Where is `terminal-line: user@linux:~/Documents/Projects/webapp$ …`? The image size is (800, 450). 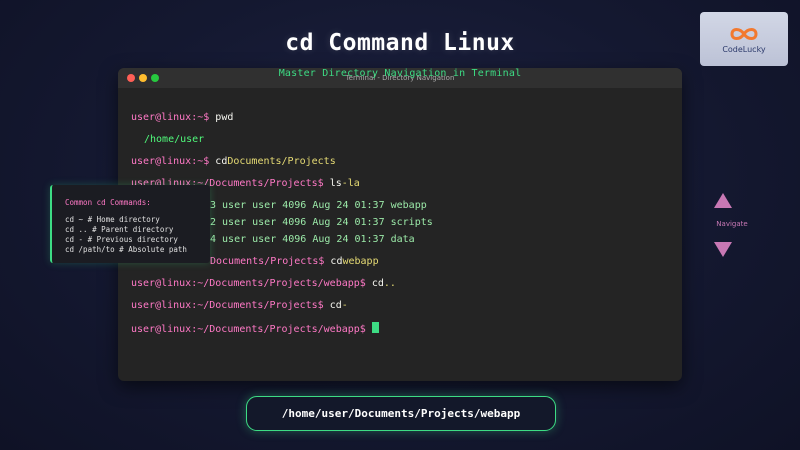 terminal-line: user@linux:~/Documents/Projects/webapp$ … is located at coordinates (263, 283).